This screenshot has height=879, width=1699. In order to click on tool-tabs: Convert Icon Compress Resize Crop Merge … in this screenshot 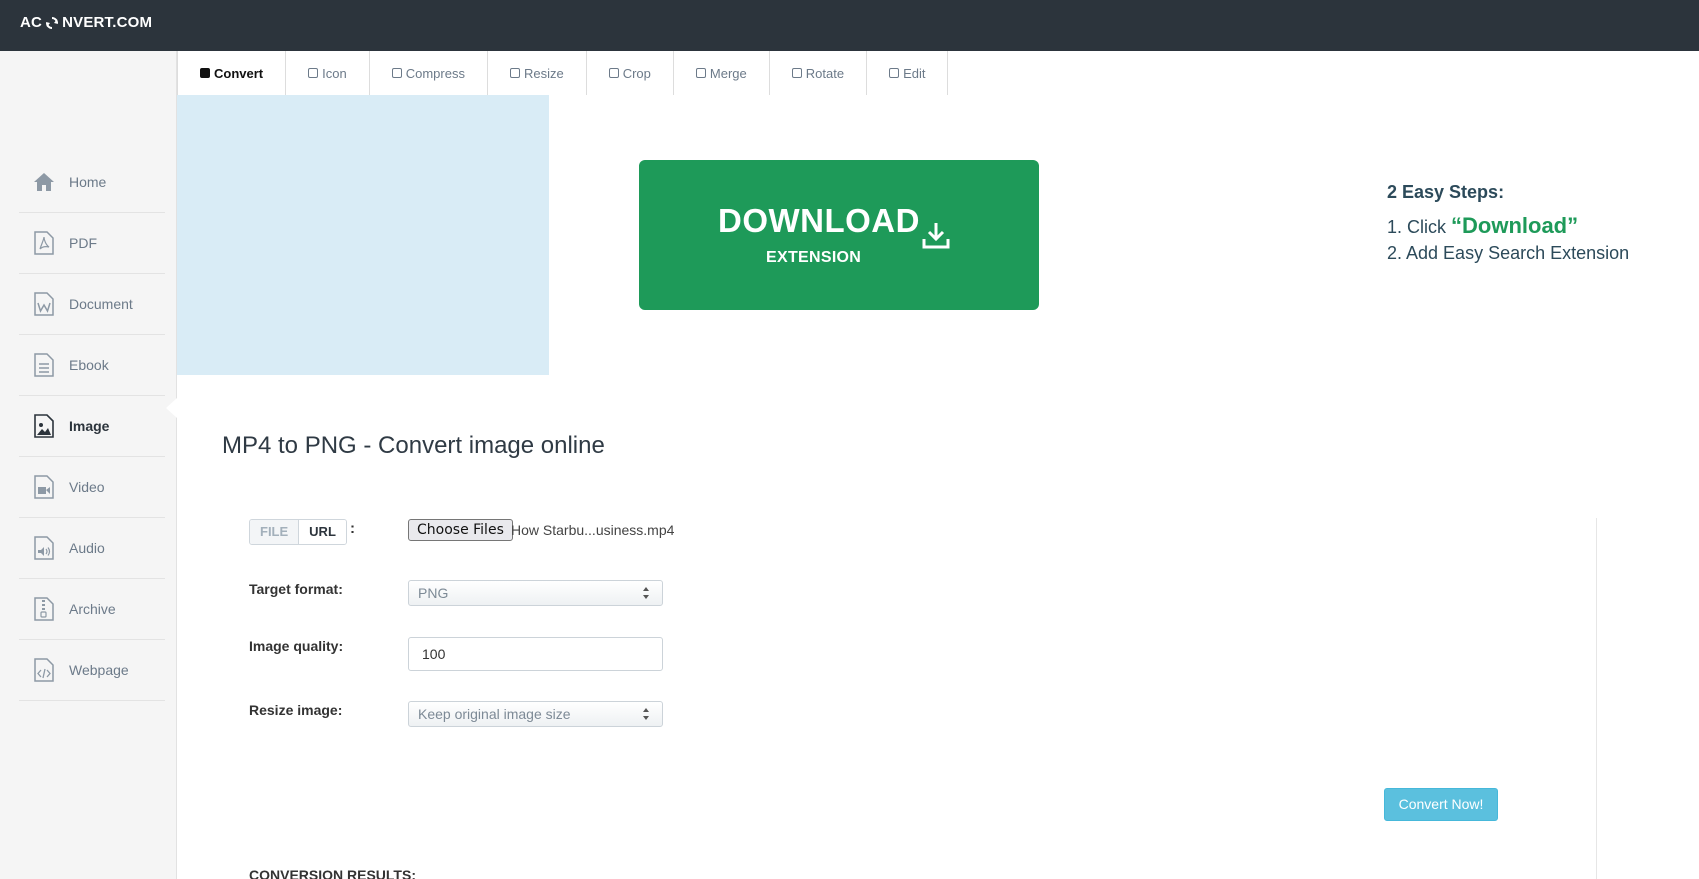, I will do `click(563, 73)`.